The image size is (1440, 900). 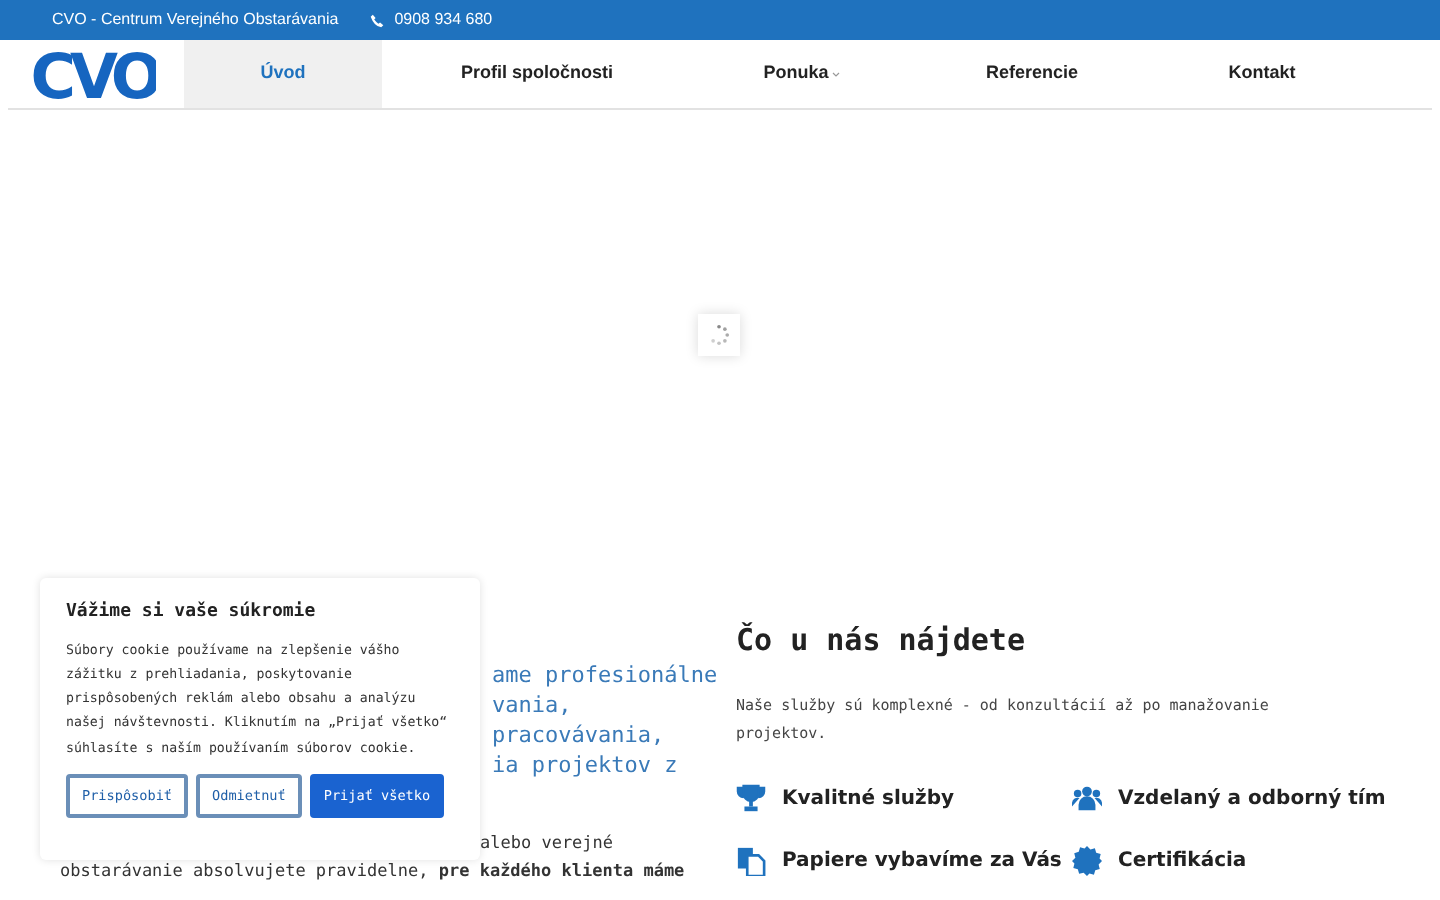 What do you see at coordinates (533, 705) in the screenshot?
I see `heading-line: vania,` at bounding box center [533, 705].